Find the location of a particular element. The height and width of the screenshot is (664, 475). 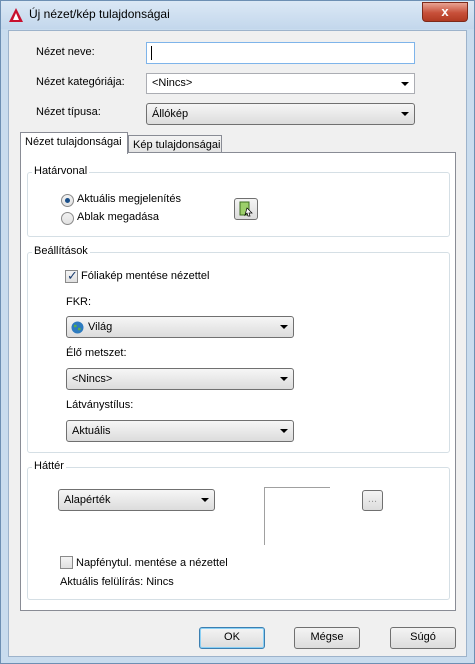

view-category-value: <Nincs> is located at coordinates (172, 83).